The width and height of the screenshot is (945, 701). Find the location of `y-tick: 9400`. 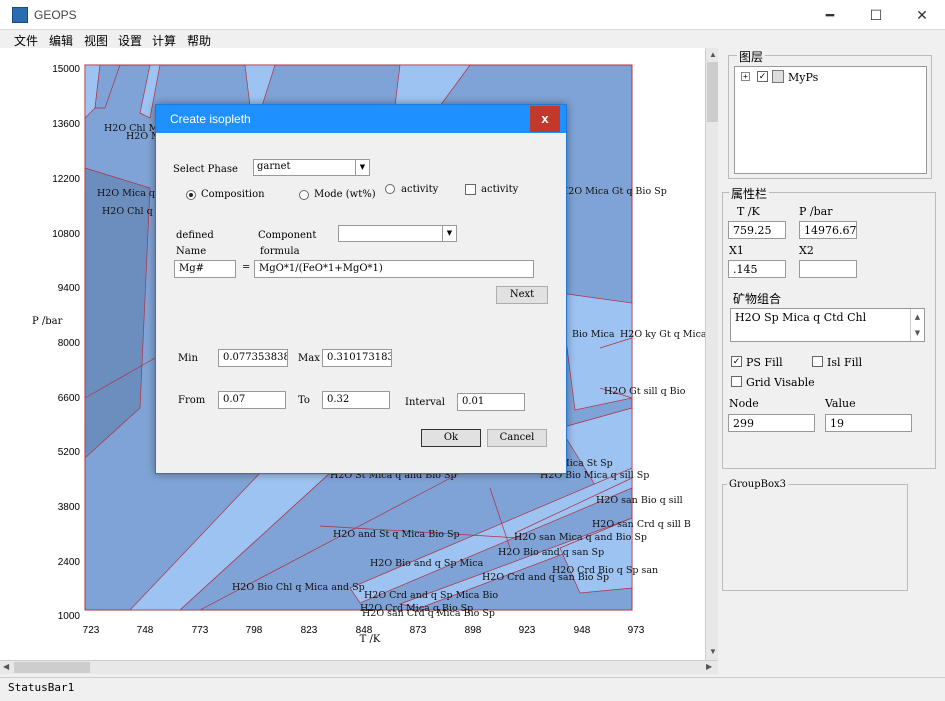

y-tick: 9400 is located at coordinates (69, 288).